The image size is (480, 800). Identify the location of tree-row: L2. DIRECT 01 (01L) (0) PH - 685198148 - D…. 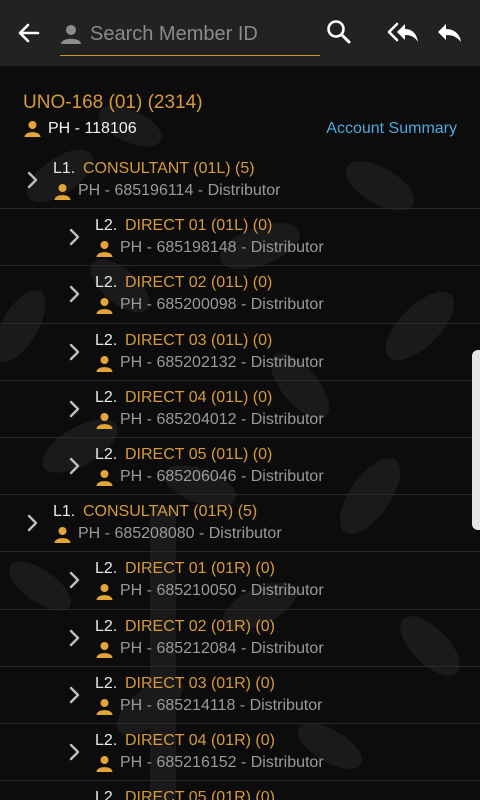
(240, 238).